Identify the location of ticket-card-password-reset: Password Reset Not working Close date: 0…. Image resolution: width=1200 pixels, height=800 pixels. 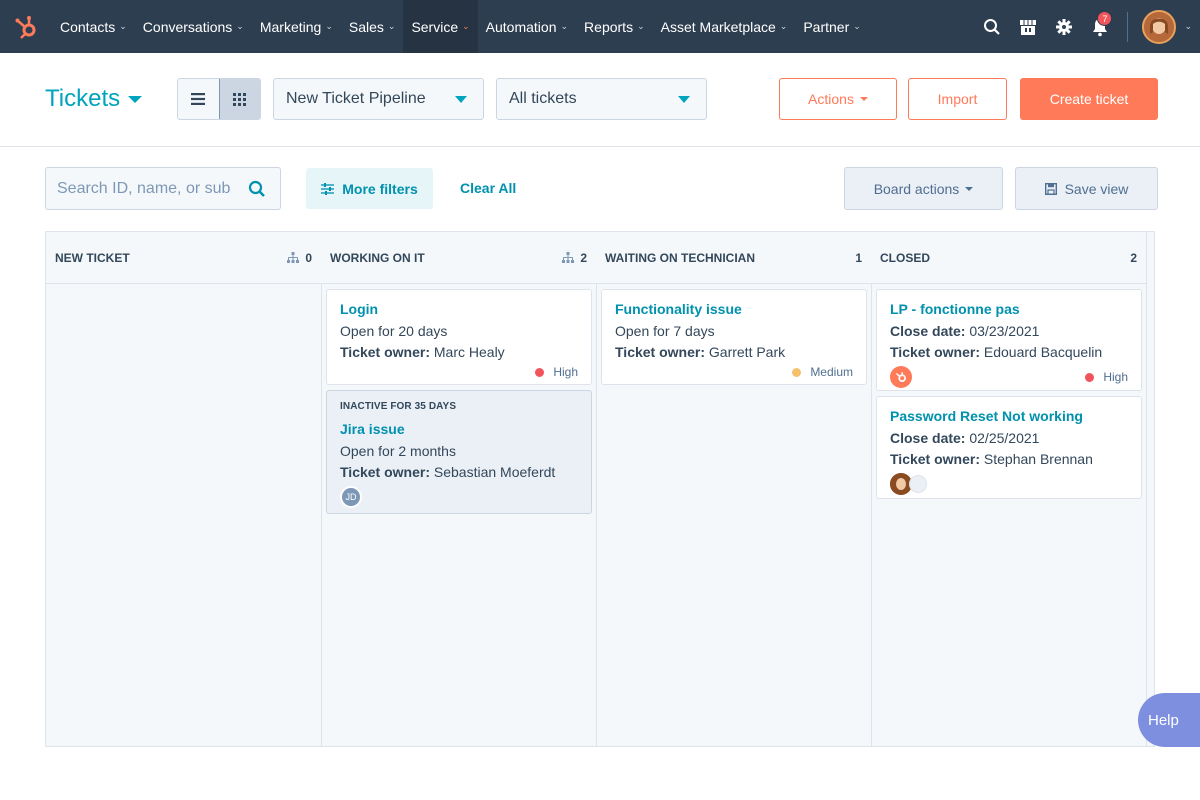
(1009, 447).